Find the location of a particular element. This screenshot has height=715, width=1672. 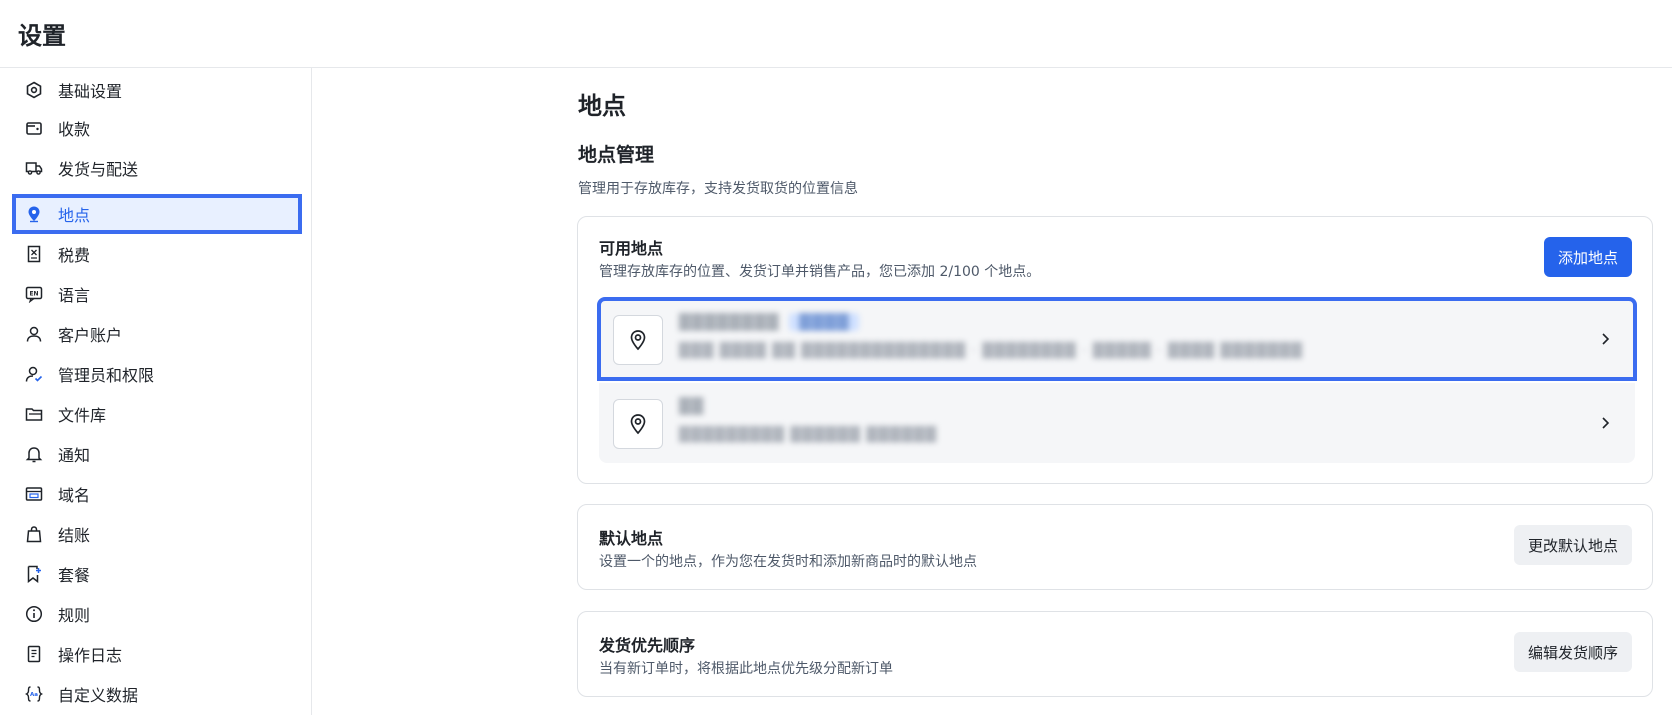

svg-text: EN is located at coordinates (33, 294).